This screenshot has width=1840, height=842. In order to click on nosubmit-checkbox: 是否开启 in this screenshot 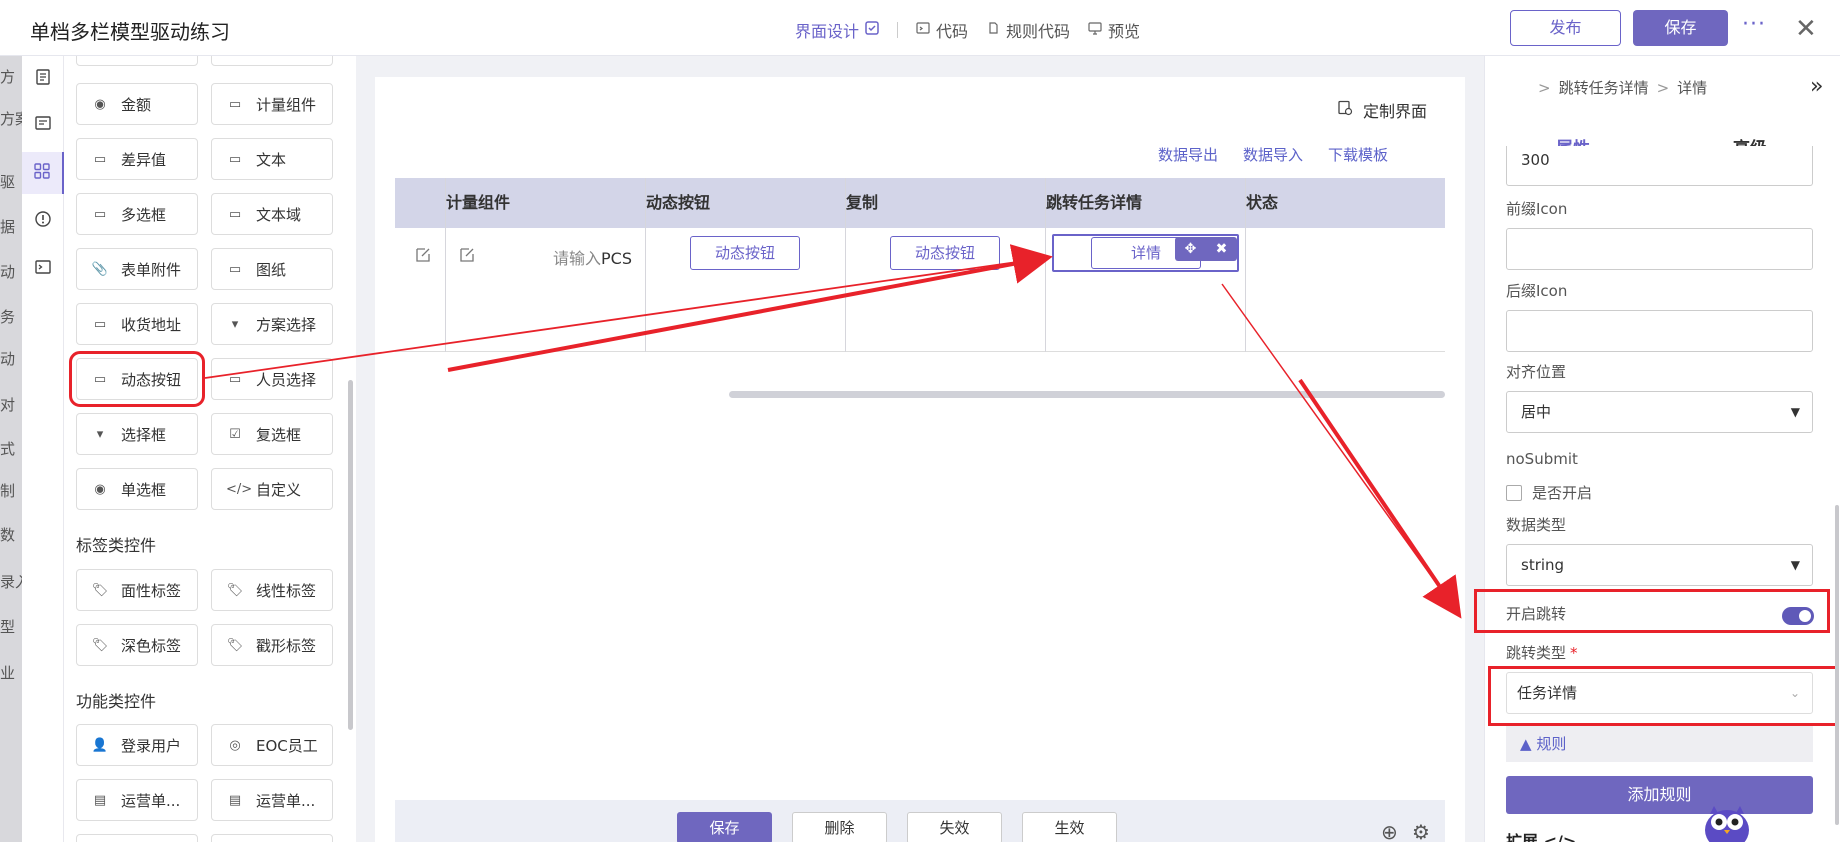, I will do `click(1549, 492)`.